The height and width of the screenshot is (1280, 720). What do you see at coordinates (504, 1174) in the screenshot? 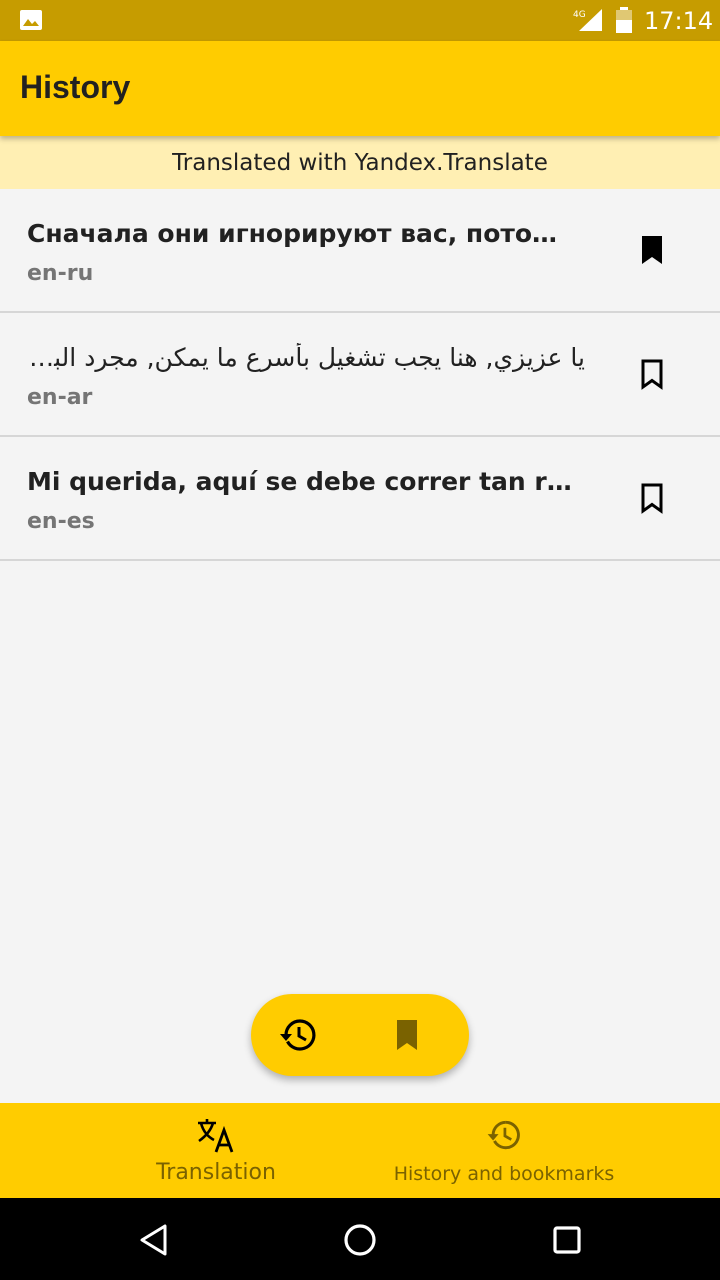
I see `nav-history-label: History and bookmarks` at bounding box center [504, 1174].